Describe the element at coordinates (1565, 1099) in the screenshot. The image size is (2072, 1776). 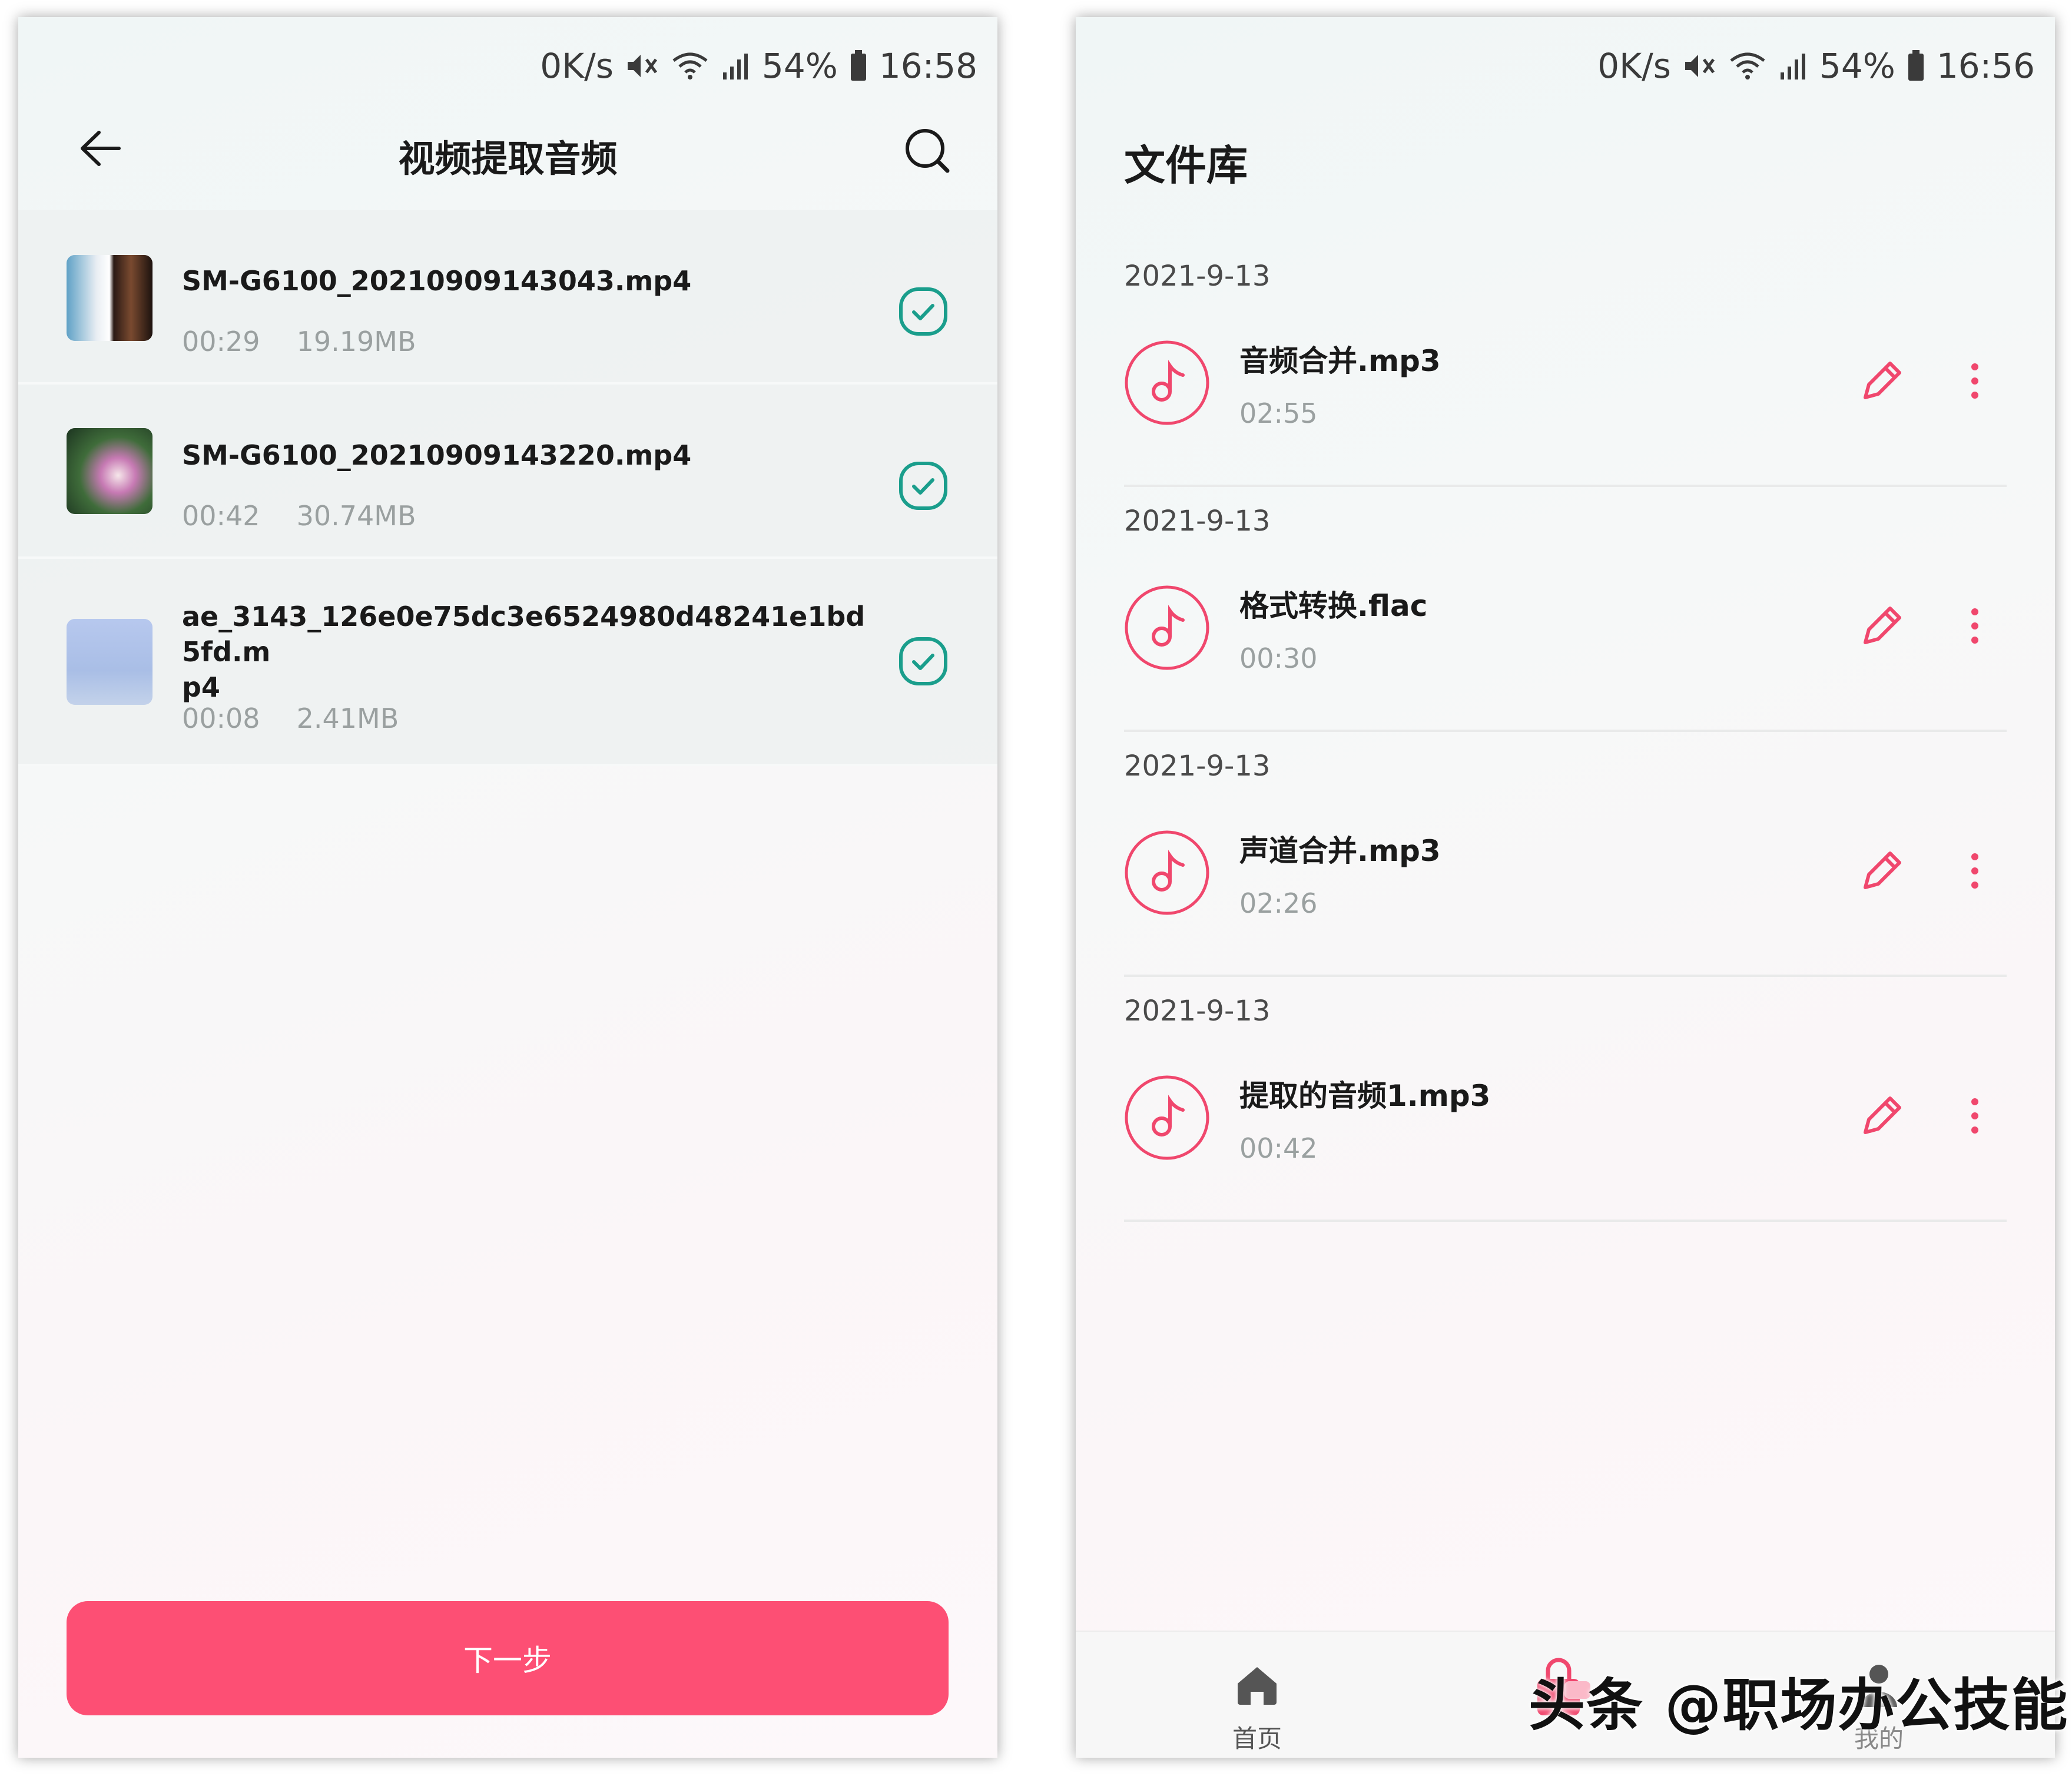
I see `list-item: 2021-9-13 提取的音频1.mp3 00:42` at that location.